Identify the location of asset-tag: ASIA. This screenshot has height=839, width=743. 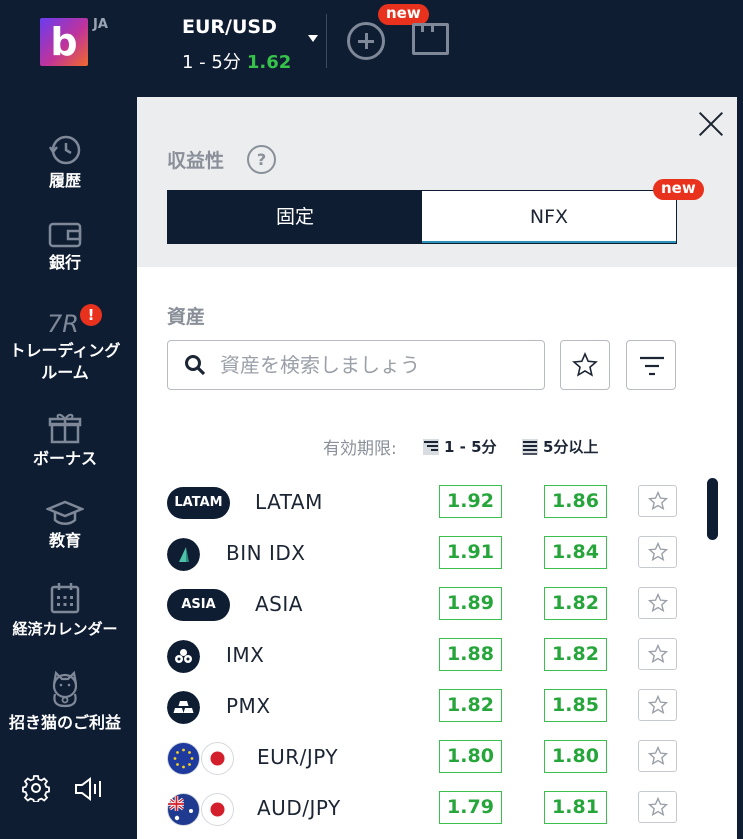
(198, 605).